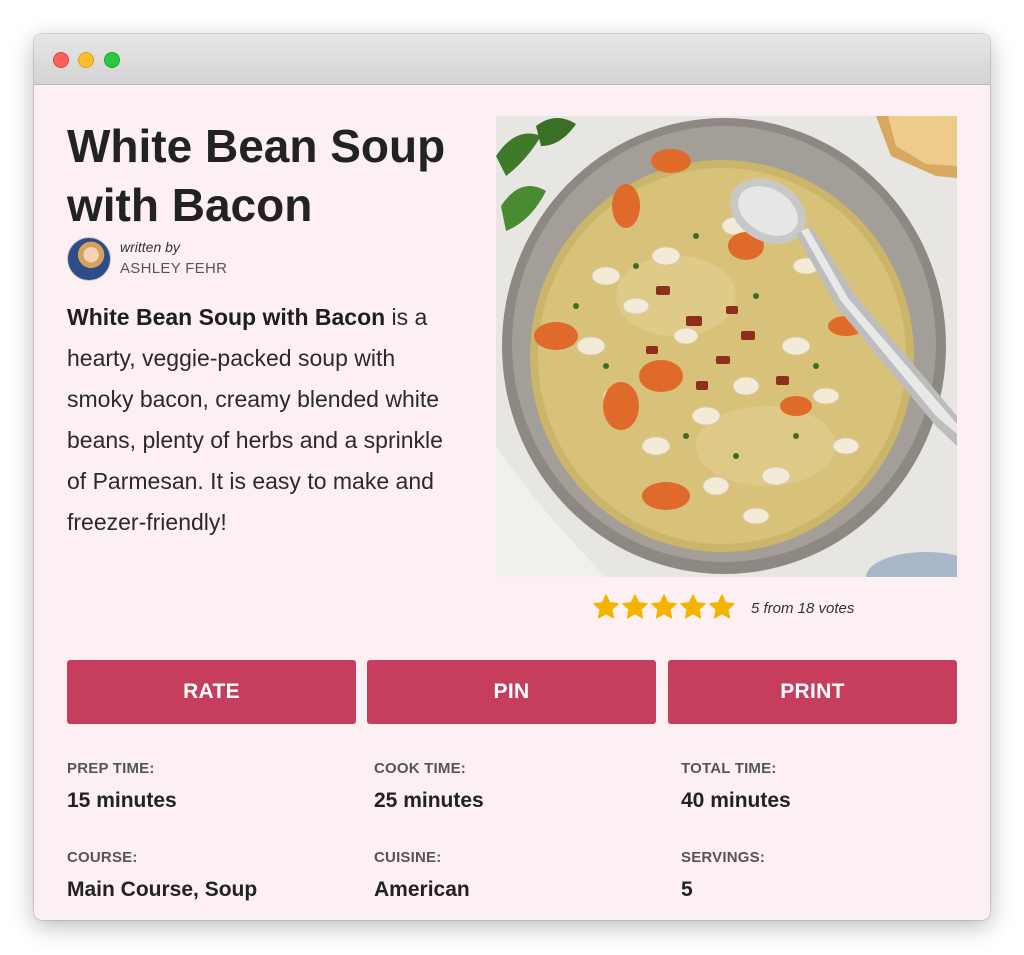 This screenshot has height=955, width=1024. I want to click on prep-time-value: 15 minutes, so click(122, 800).